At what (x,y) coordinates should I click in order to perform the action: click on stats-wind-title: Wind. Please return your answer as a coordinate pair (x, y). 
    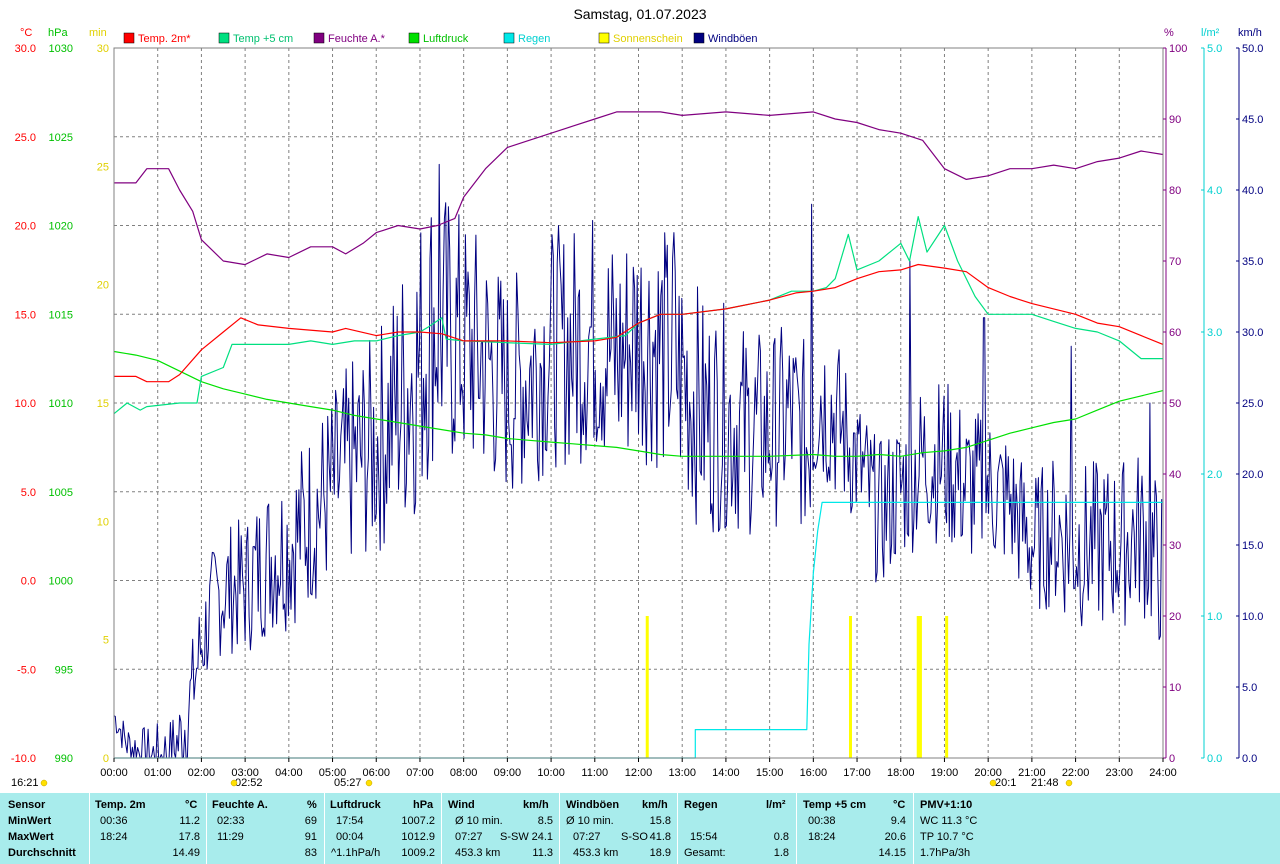
    Looking at the image, I should click on (461, 805).